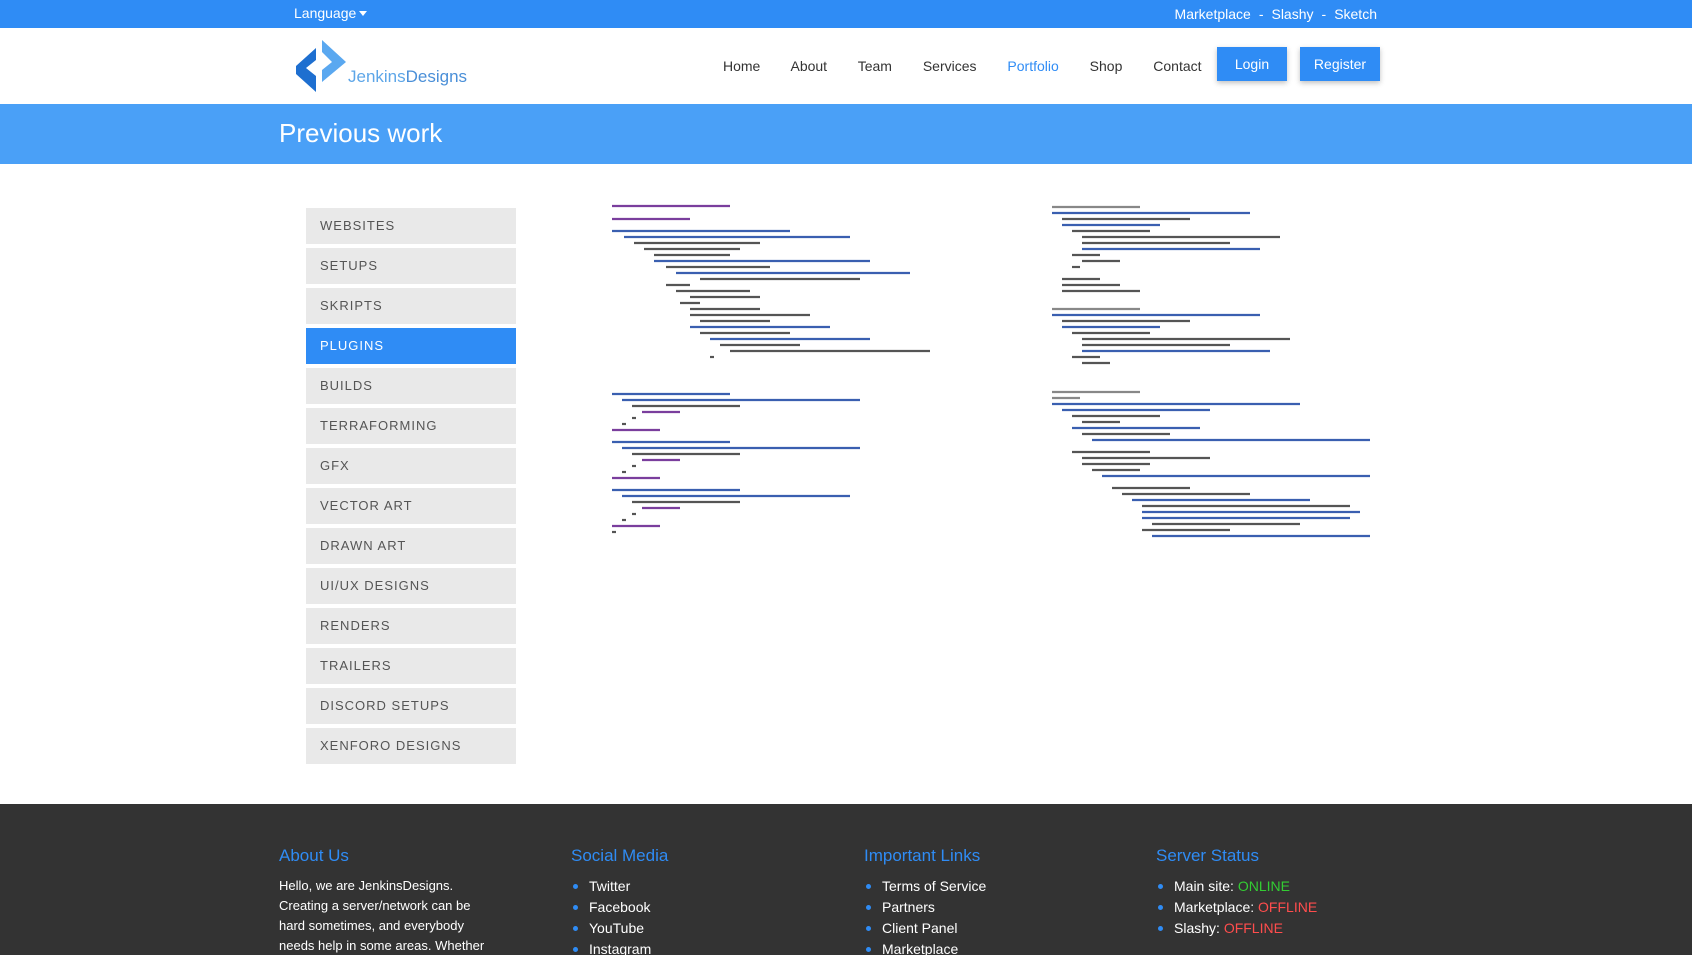 Image resolution: width=1692 pixels, height=960 pixels. What do you see at coordinates (620, 855) in the screenshot?
I see `footer-social-heading: Social Media` at bounding box center [620, 855].